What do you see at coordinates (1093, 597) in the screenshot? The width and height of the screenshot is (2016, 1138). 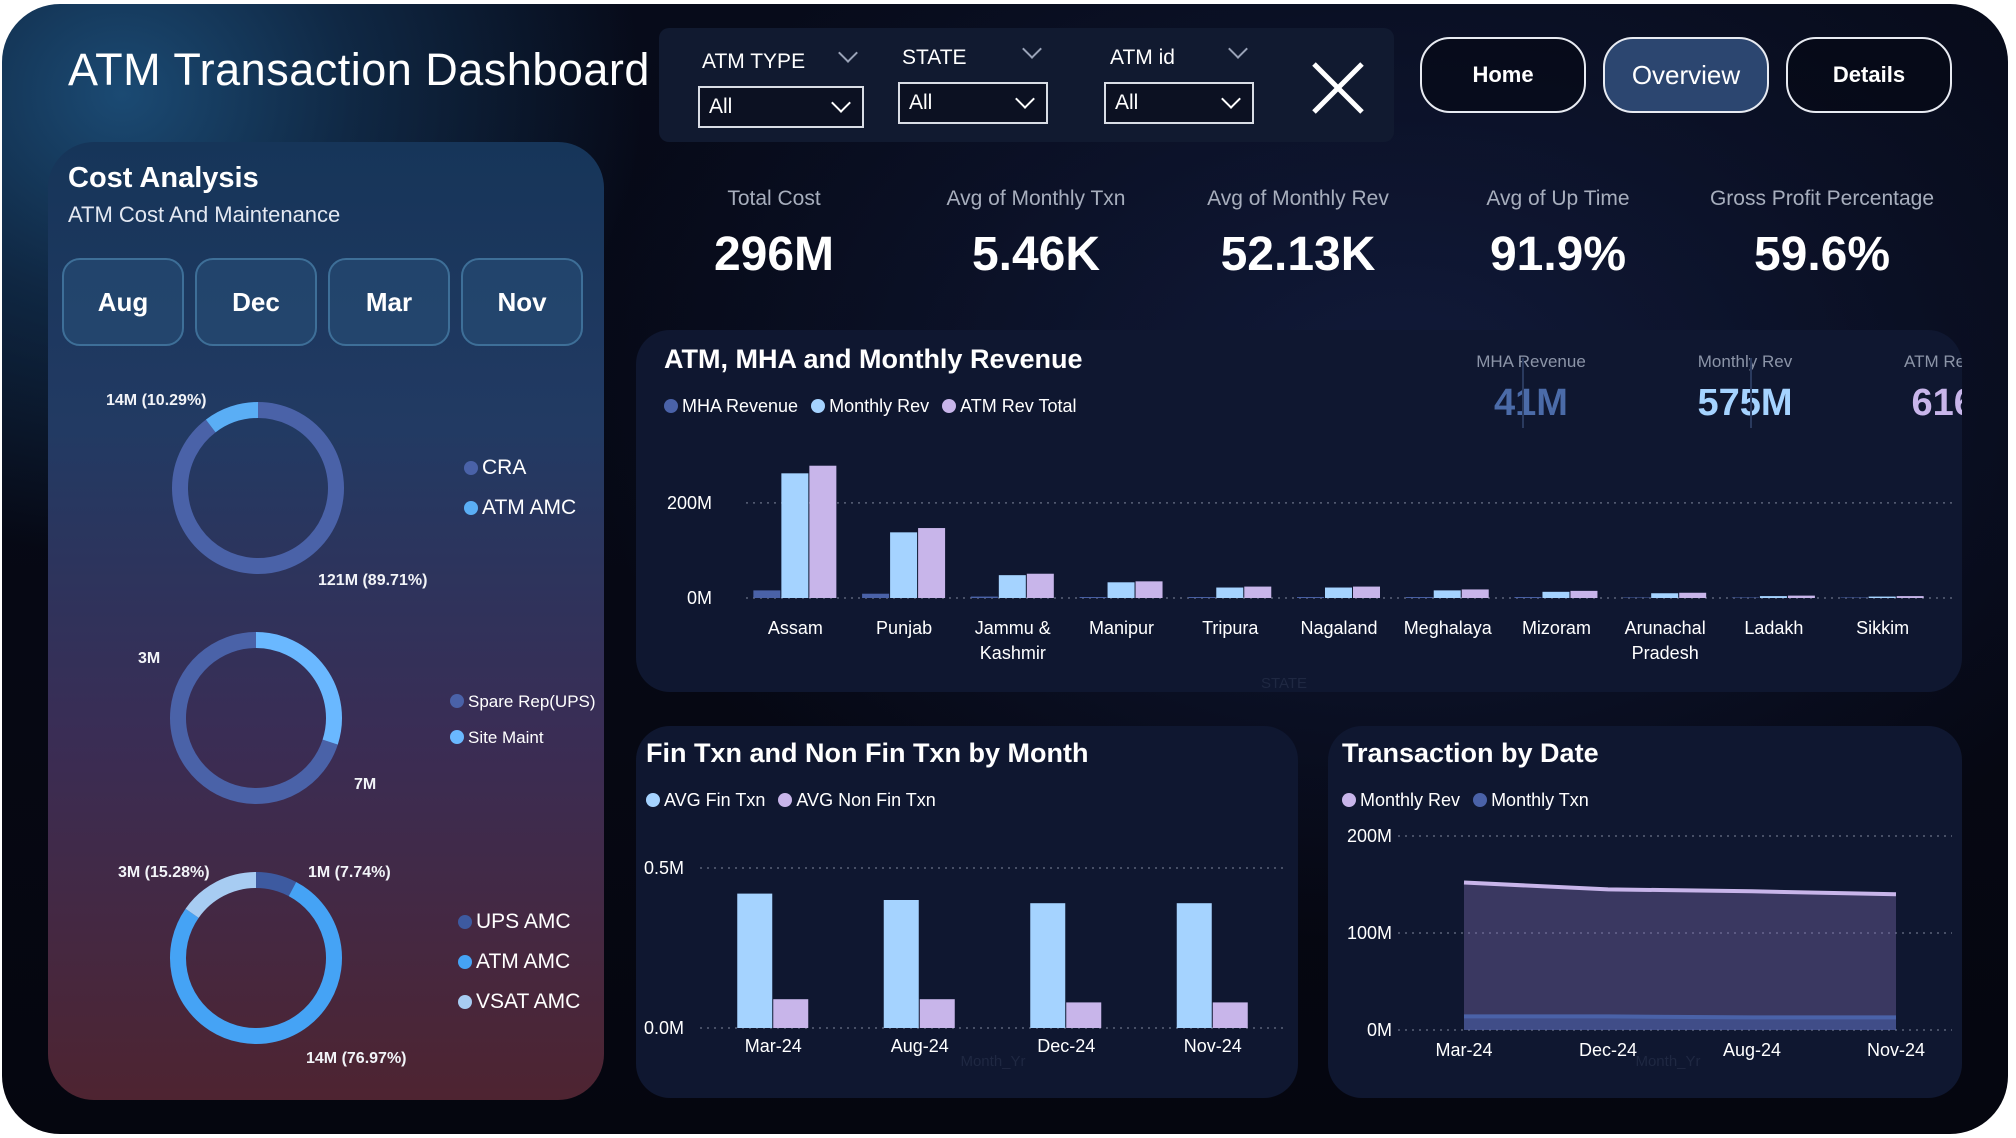 I see `bar-mha-revenue-manipur` at bounding box center [1093, 597].